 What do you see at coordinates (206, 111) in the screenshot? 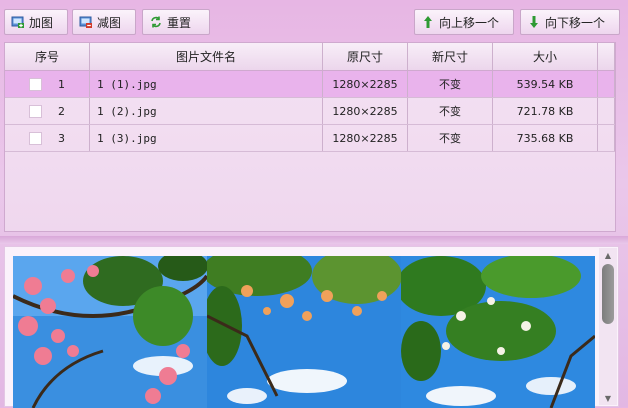
I see `row-filename: 1 (2).jpg` at bounding box center [206, 111].